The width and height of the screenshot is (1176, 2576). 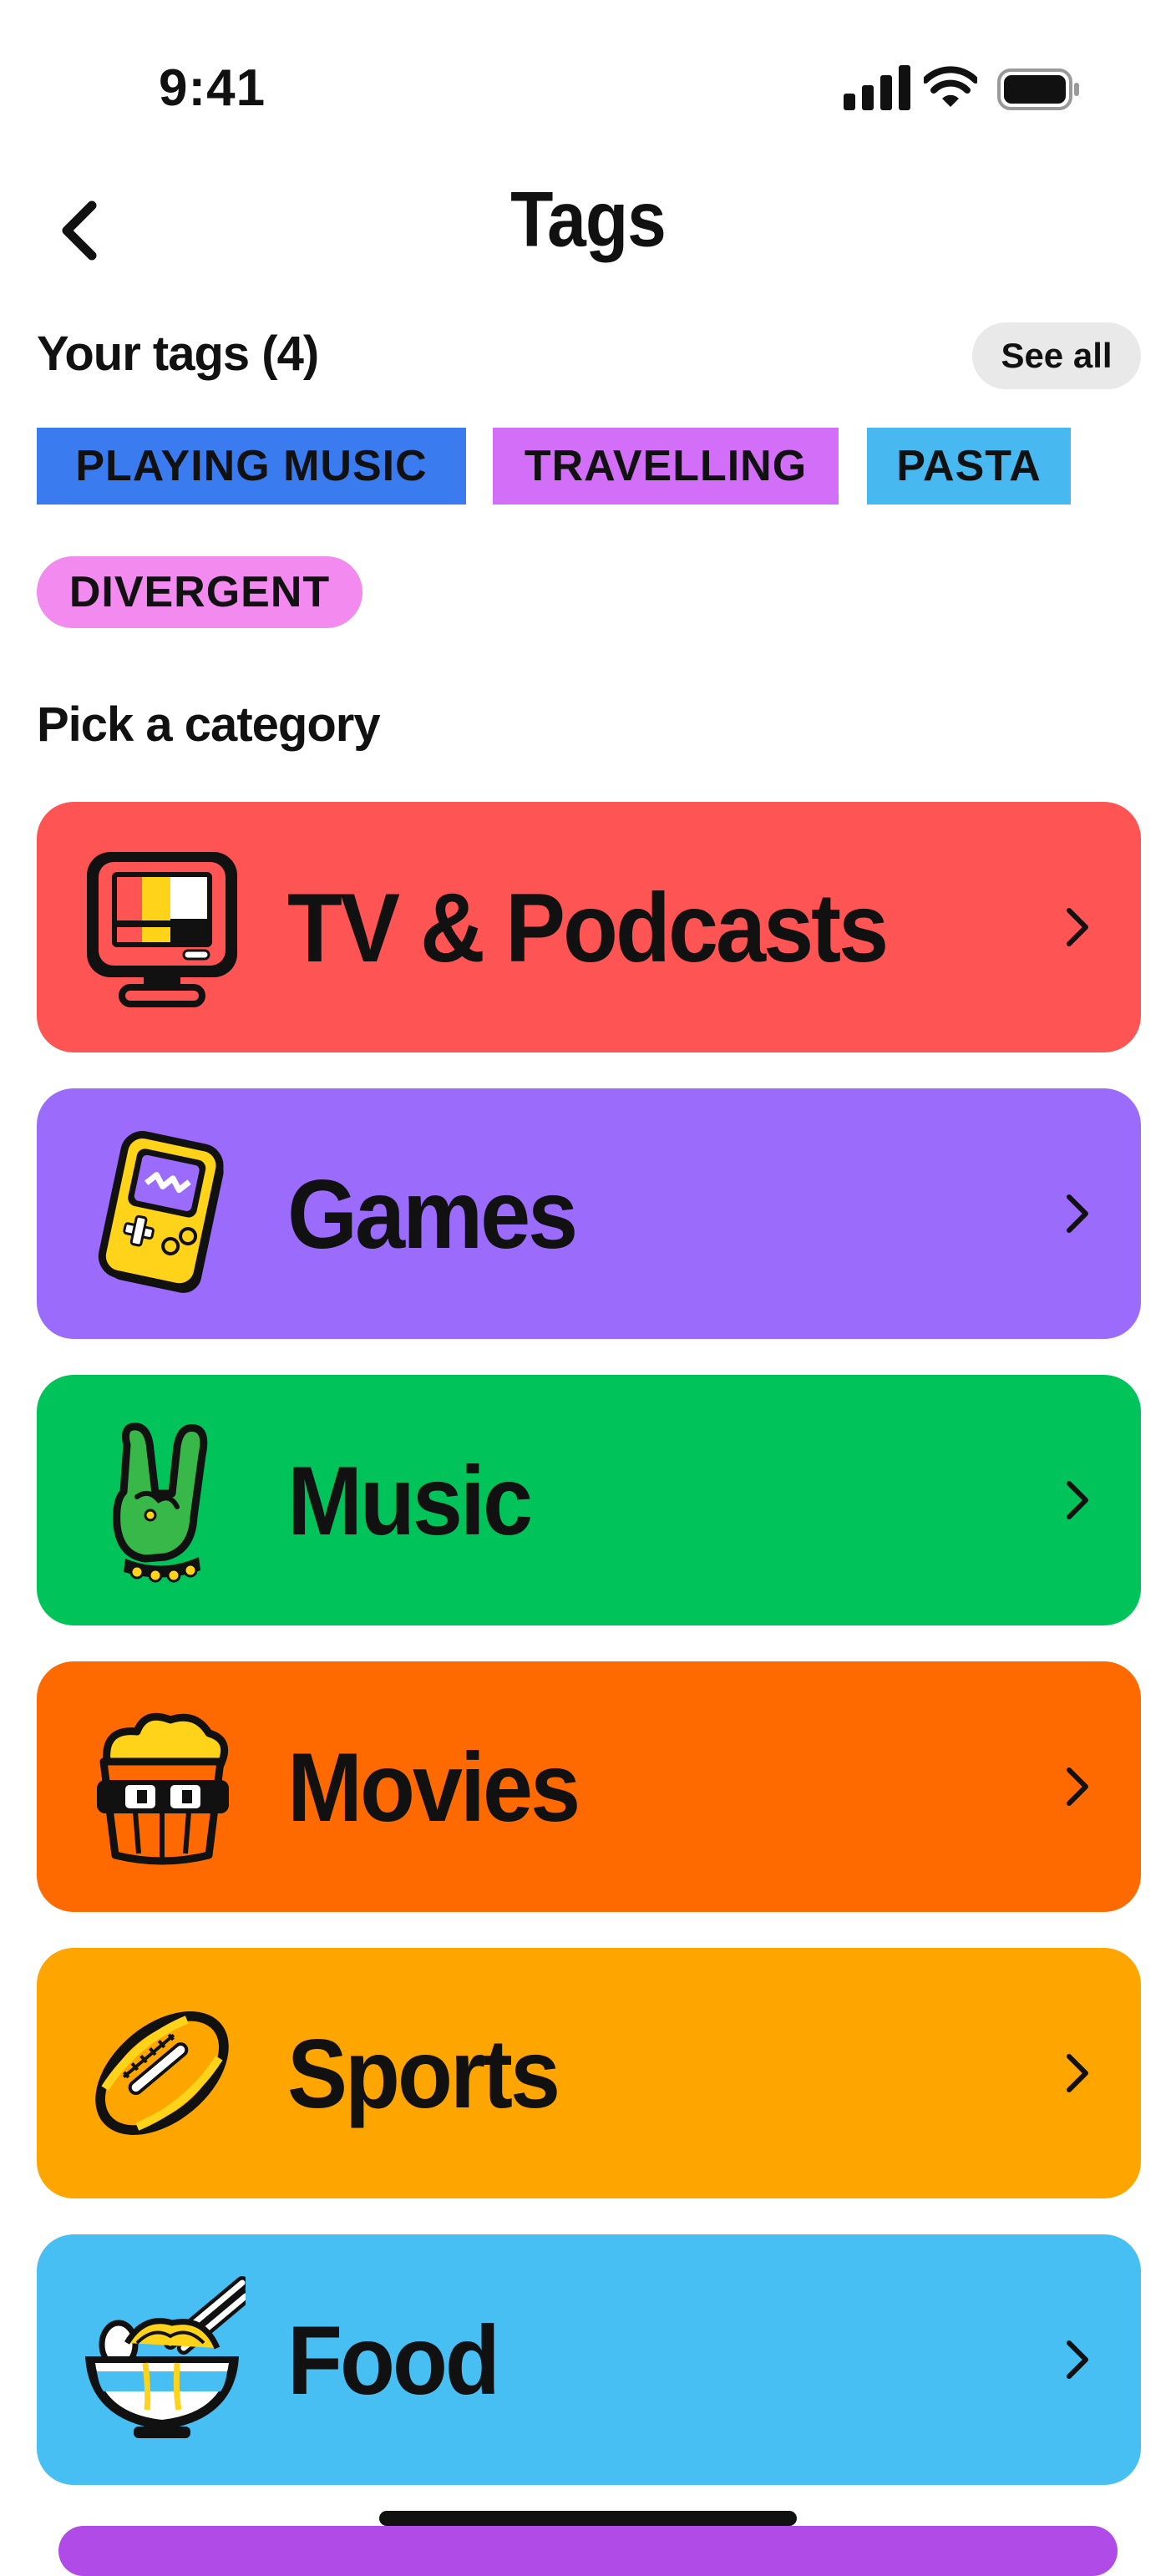 I want to click on category-card-partial, so click(x=588, y=2551).